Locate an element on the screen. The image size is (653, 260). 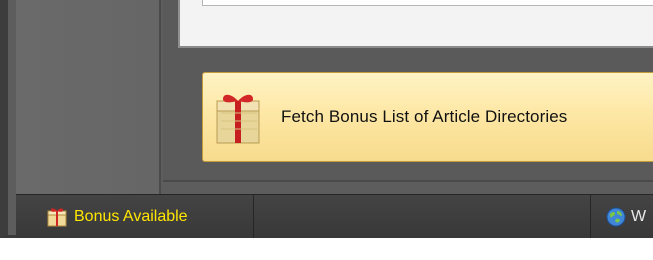
web-status-label: W is located at coordinates (639, 216).